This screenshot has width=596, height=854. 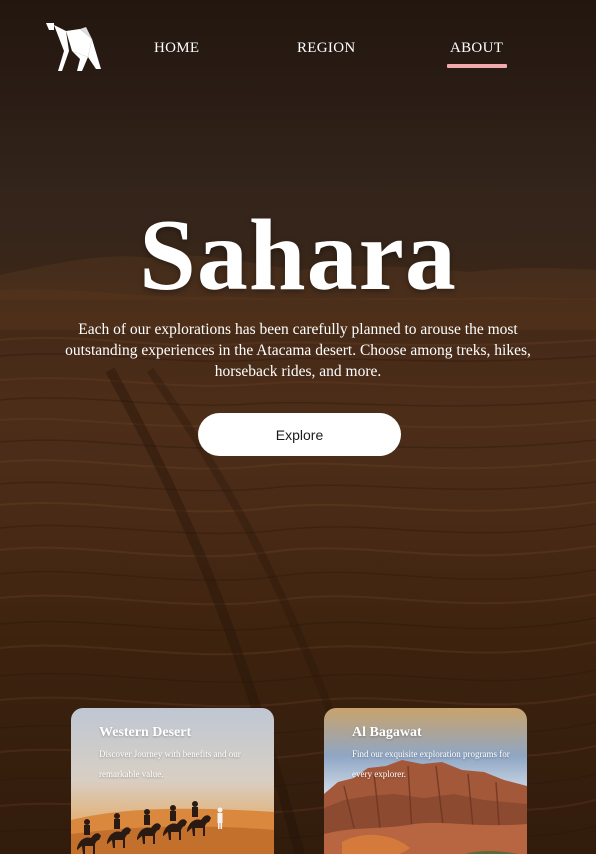 I want to click on main-navigation: HOME REGION ABOUT, so click(x=298, y=45).